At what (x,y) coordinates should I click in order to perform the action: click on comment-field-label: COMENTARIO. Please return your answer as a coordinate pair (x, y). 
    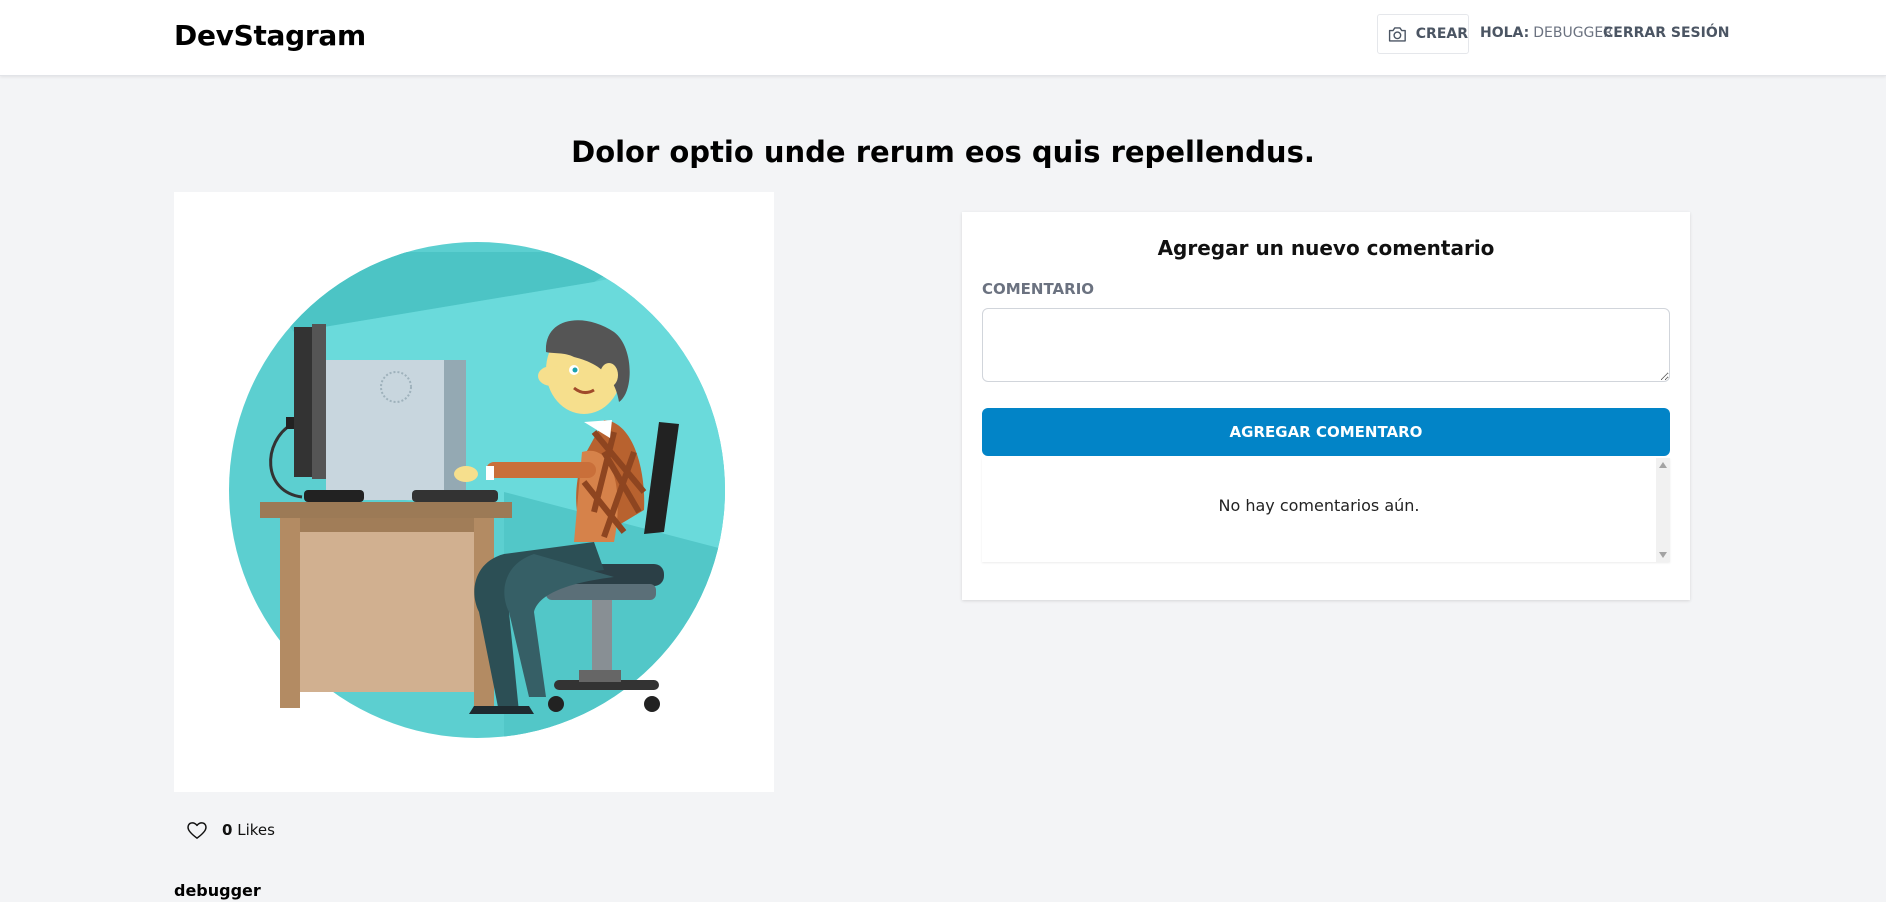
    Looking at the image, I should click on (1038, 289).